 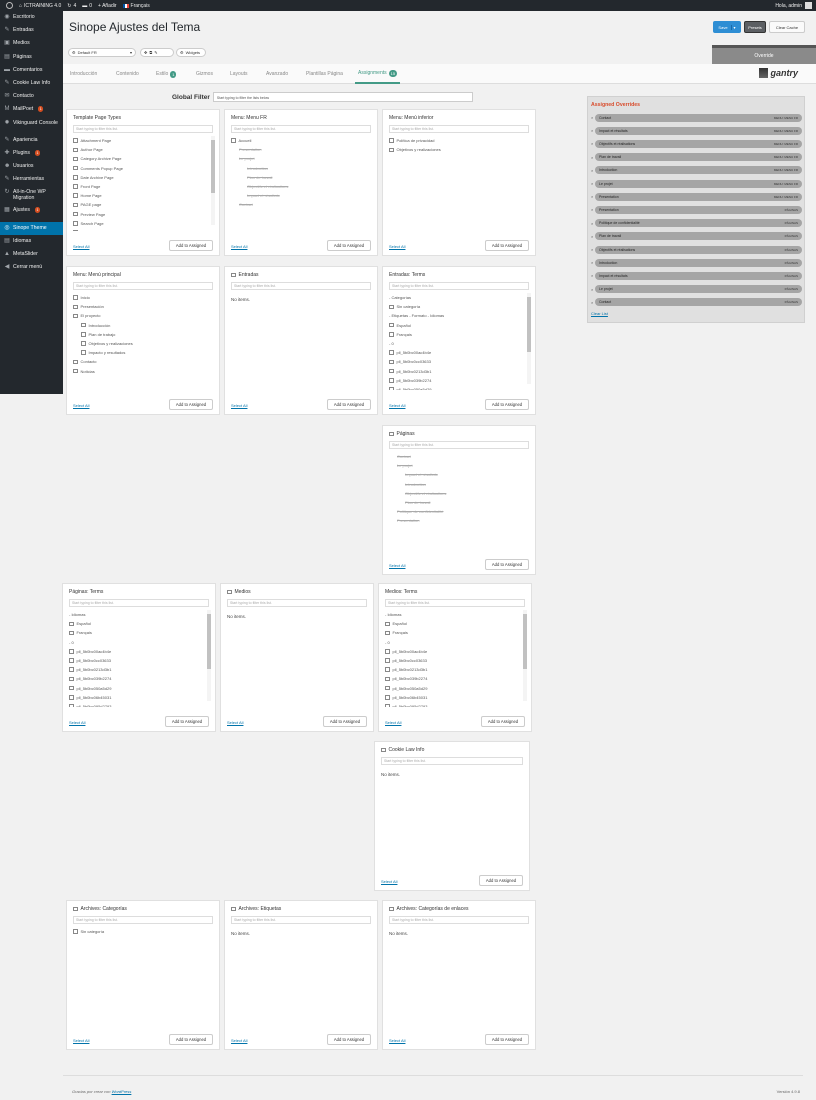 I want to click on tab: Gizmos, so click(x=204, y=74).